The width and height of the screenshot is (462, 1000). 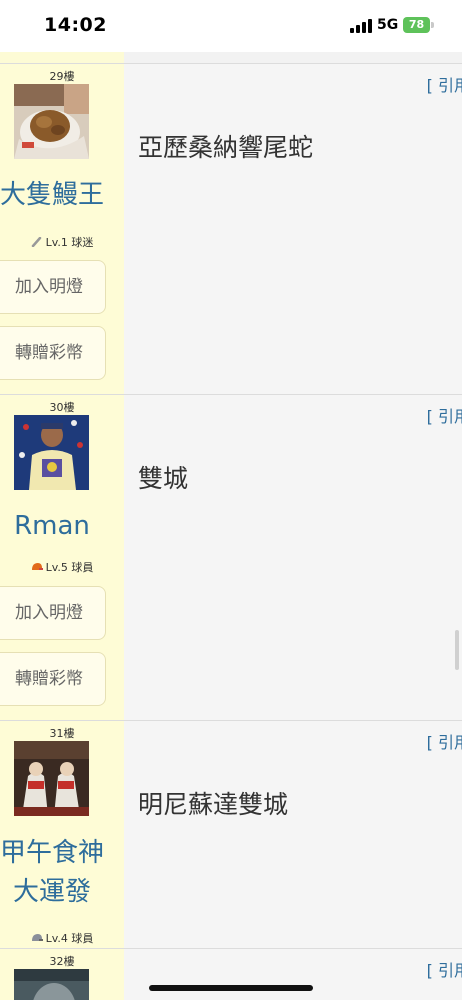 What do you see at coordinates (62, 892) in the screenshot?
I see `username-line-2: 大運發` at bounding box center [62, 892].